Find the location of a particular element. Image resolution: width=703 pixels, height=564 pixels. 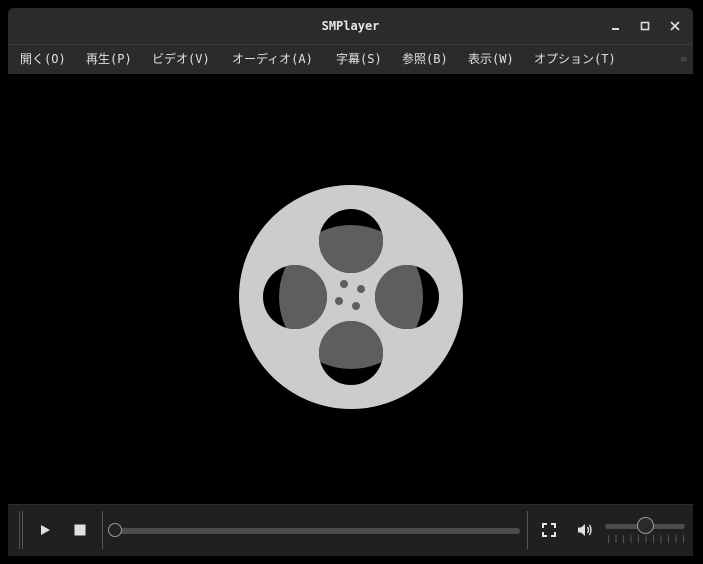

menu-view: 表示(W) is located at coordinates (491, 59).